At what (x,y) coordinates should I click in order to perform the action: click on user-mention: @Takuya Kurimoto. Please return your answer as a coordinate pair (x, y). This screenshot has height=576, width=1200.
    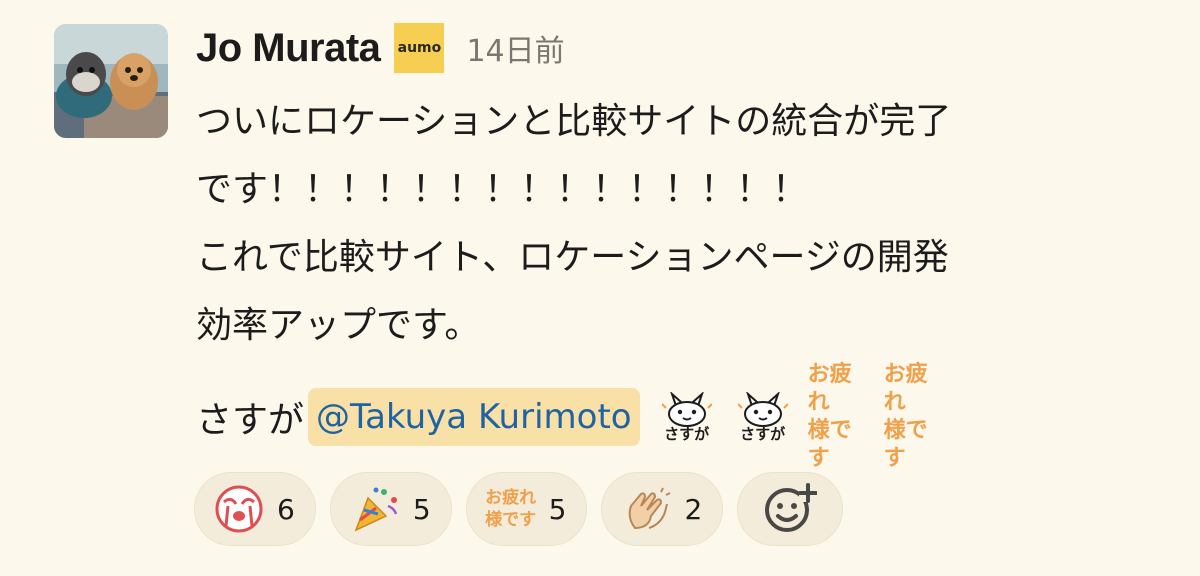
    Looking at the image, I should click on (474, 417).